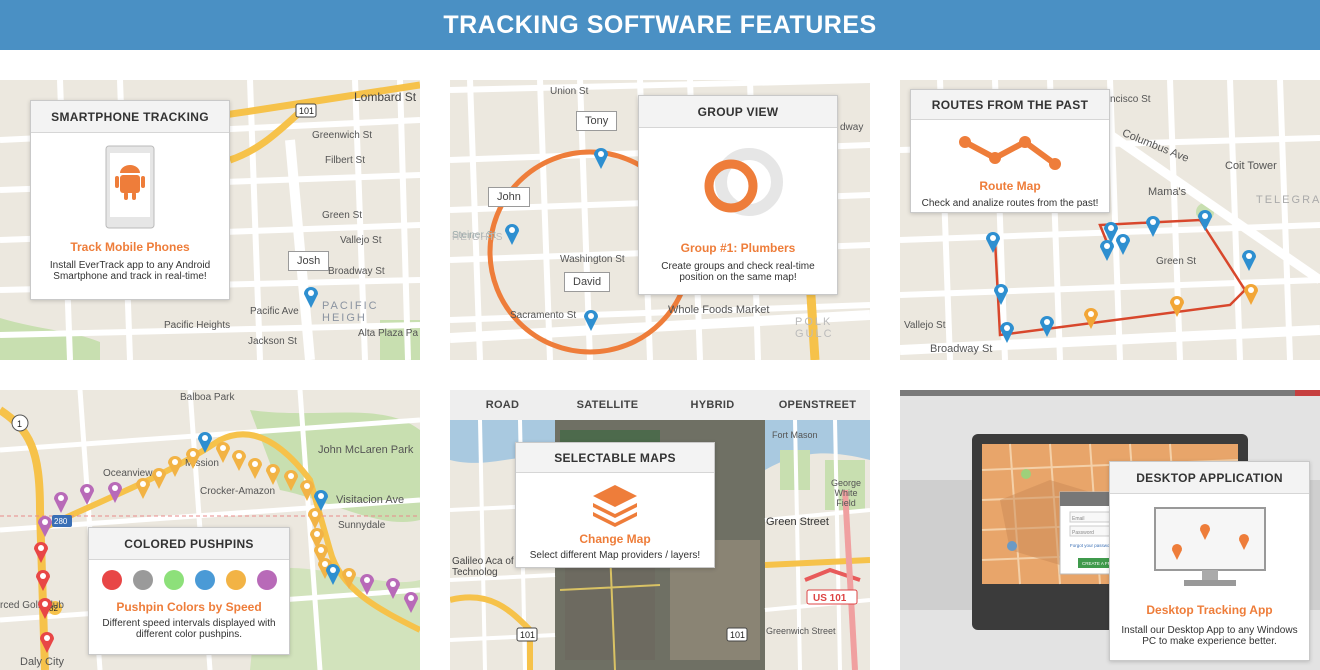 Image resolution: width=1320 pixels, height=670 pixels. What do you see at coordinates (743, 182) in the screenshot?
I see `group-circles-icon` at bounding box center [743, 182].